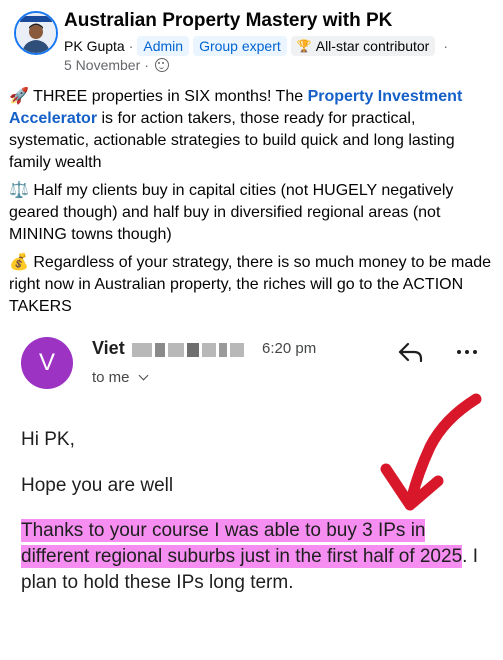 The image size is (503, 660). I want to click on more-options-icon, so click(467, 352).